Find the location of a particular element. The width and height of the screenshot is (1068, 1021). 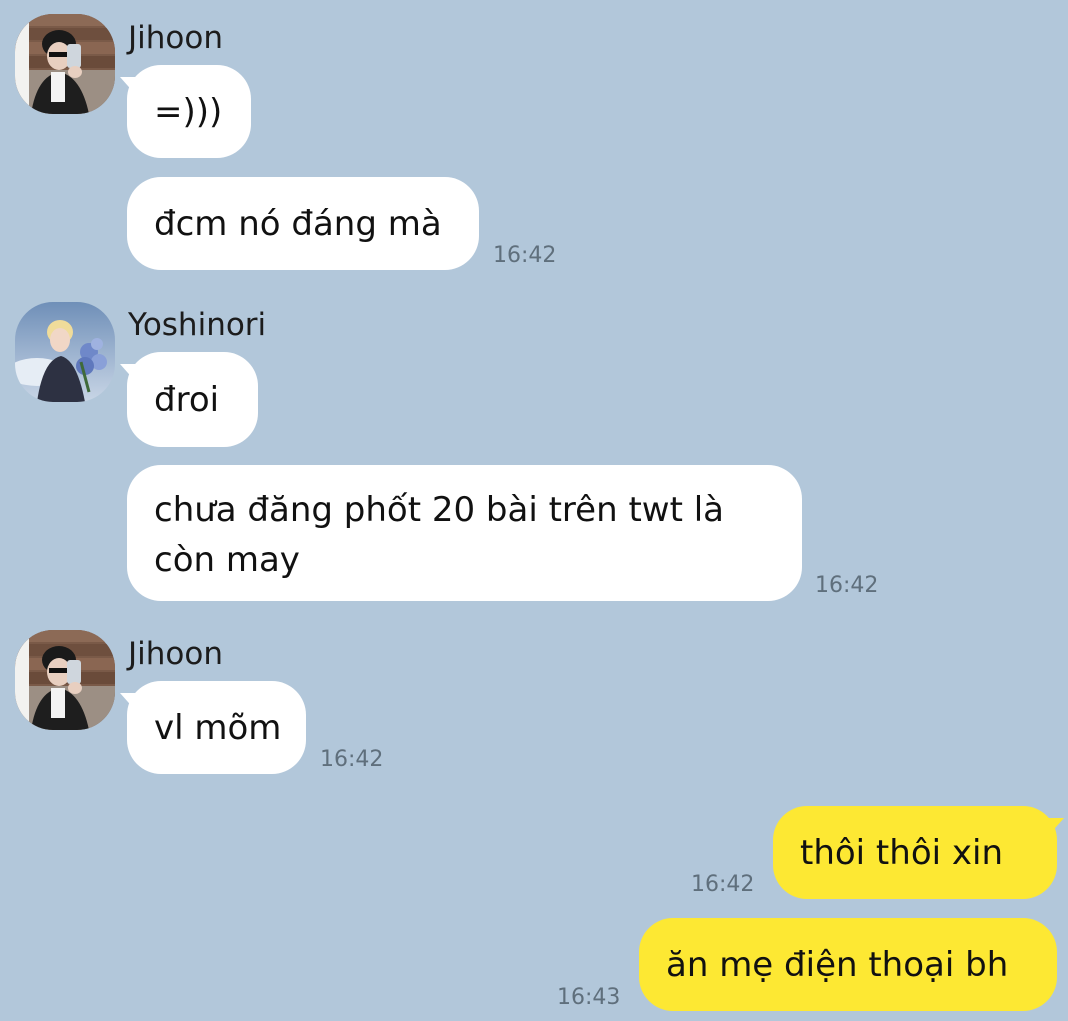

sender-name: Yoshinori is located at coordinates (197, 325).